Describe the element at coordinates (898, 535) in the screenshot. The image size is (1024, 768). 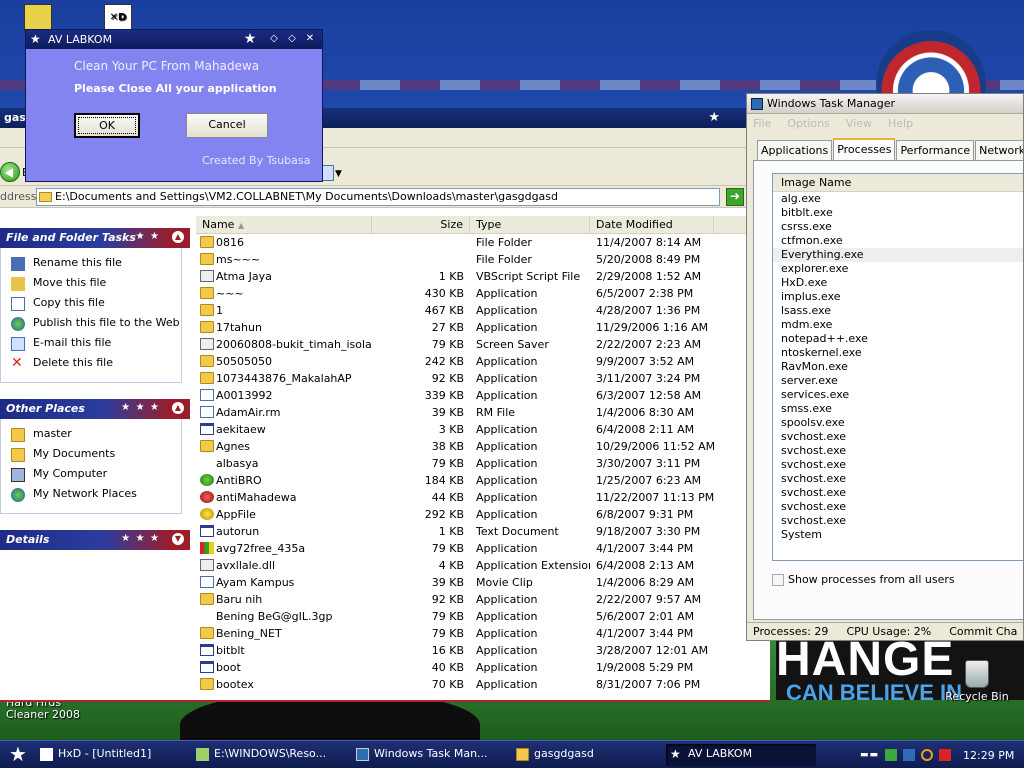
I see `process-row: System` at that location.